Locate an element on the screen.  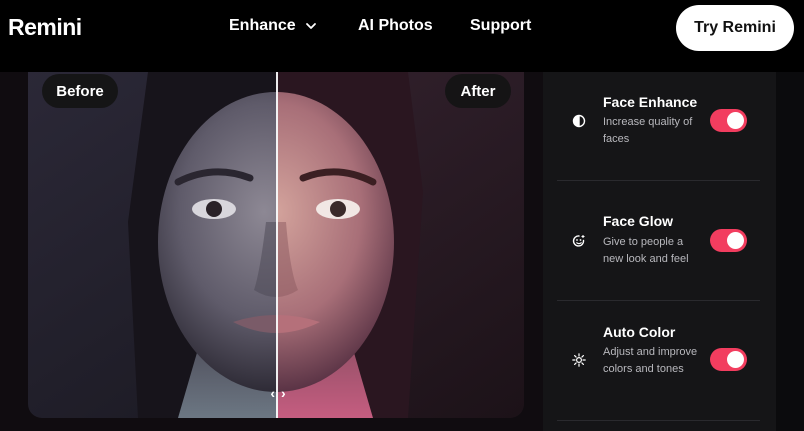
page-margin is located at coordinates (790, 251).